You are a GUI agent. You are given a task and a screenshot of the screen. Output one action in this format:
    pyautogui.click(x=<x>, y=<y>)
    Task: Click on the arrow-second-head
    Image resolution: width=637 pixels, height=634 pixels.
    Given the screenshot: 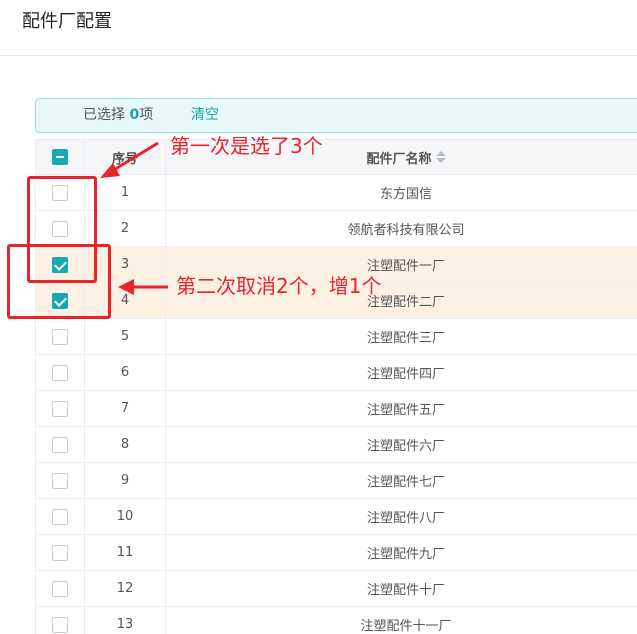 What is the action you would take?
    pyautogui.click(x=126, y=287)
    